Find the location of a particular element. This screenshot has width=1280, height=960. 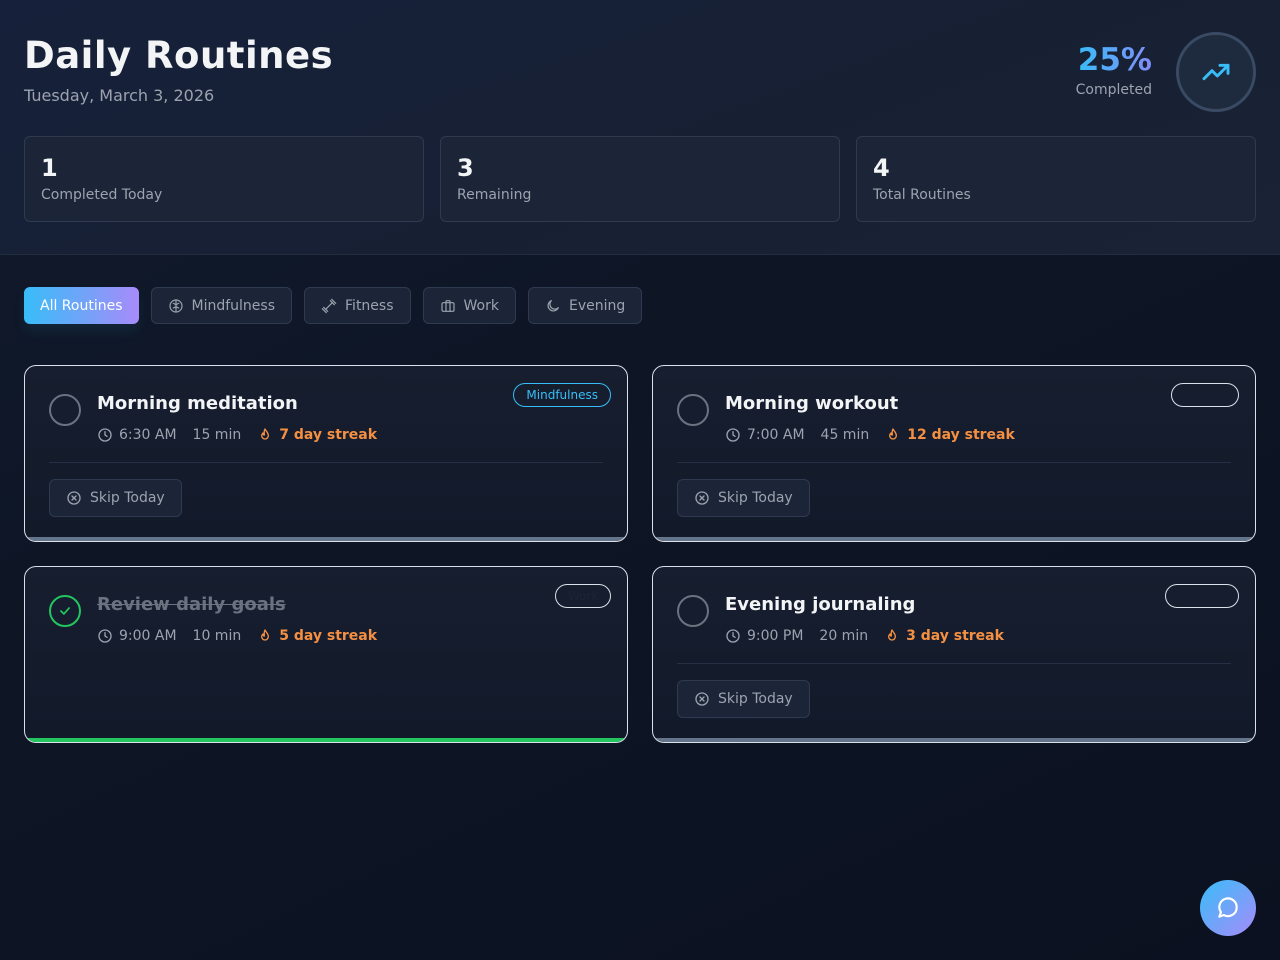

filter-mindfulness: Mindfulness is located at coordinates (221, 305).